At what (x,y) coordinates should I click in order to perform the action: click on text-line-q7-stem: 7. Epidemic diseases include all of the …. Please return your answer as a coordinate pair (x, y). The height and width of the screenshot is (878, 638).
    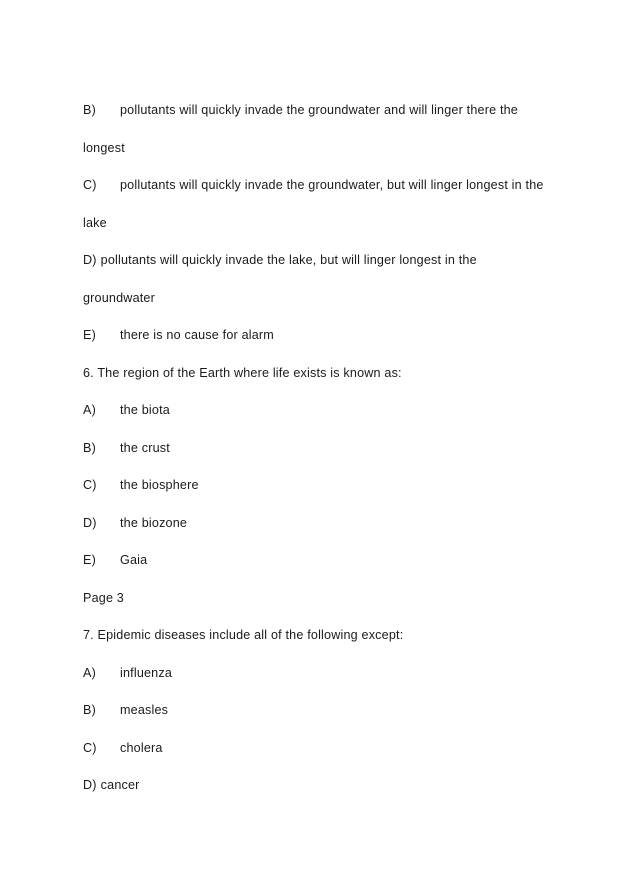
    Looking at the image, I should click on (243, 635).